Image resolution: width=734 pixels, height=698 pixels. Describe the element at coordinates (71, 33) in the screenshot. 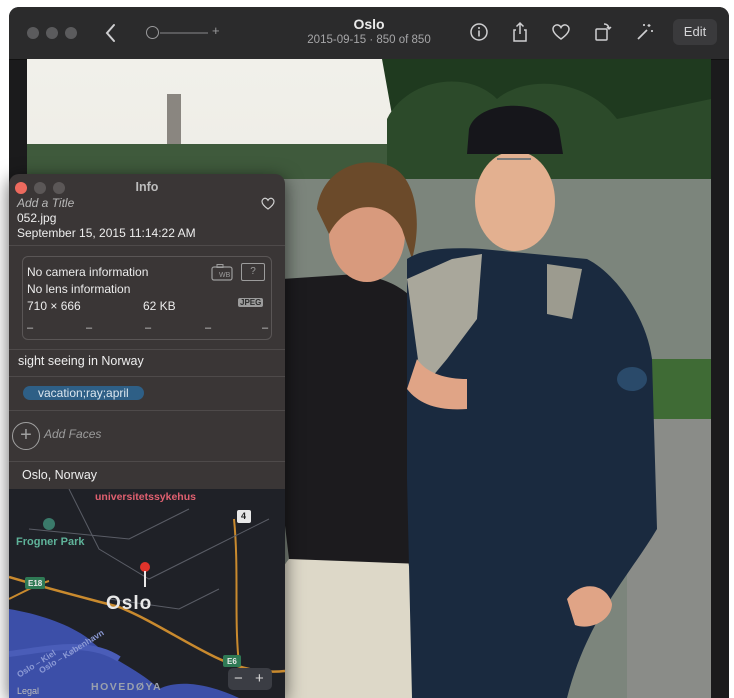

I see `zoom-window-button` at that location.